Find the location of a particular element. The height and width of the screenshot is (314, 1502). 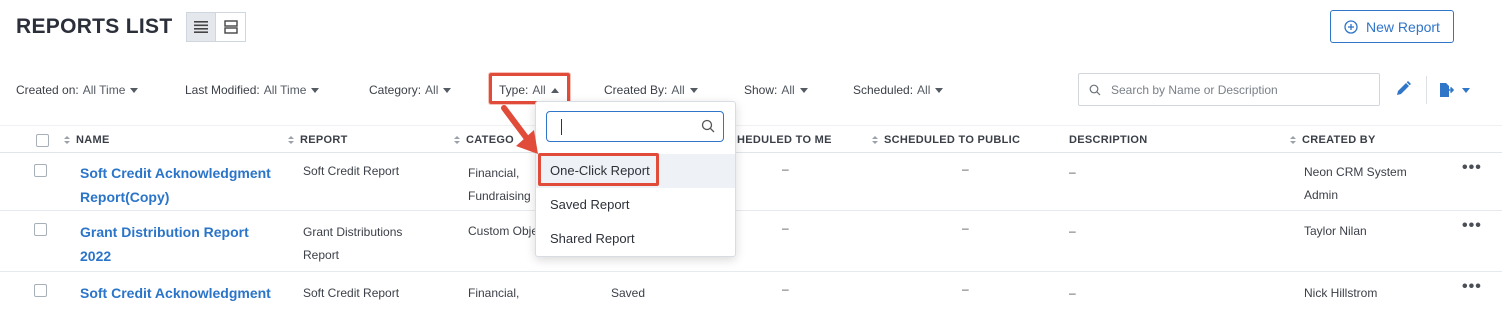

filter-label: Last Modified: is located at coordinates (222, 90).